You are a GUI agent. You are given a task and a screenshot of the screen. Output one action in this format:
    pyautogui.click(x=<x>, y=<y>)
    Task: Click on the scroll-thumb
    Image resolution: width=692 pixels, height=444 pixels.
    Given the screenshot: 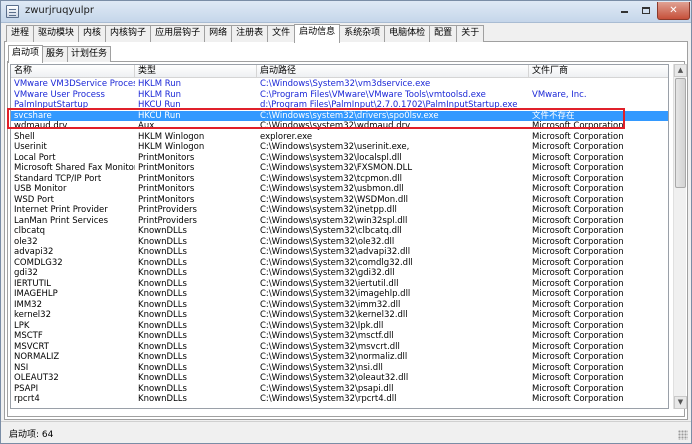 What is the action you would take?
    pyautogui.click(x=680, y=133)
    